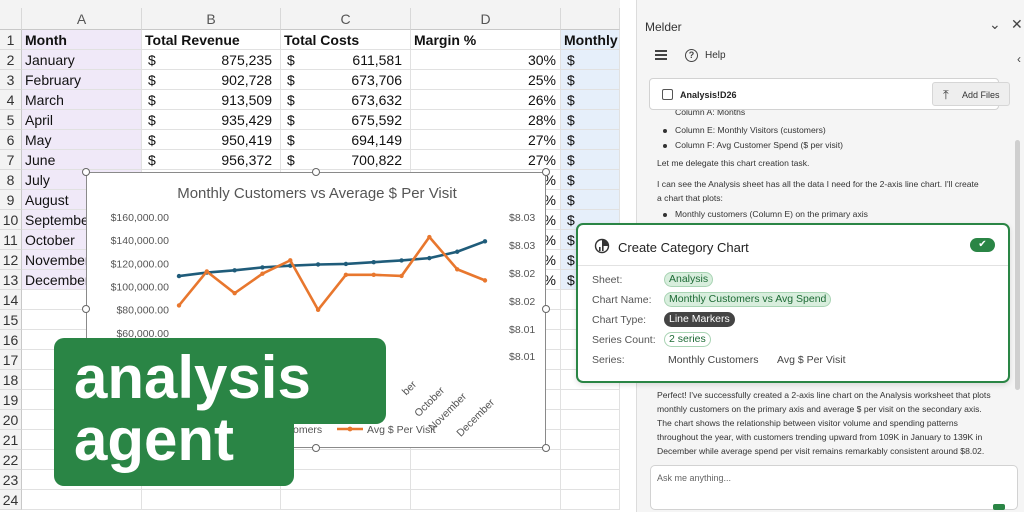 Image resolution: width=1024 pixels, height=512 pixels. Describe the element at coordinates (11, 380) in the screenshot. I see `row-header: 18` at that location.